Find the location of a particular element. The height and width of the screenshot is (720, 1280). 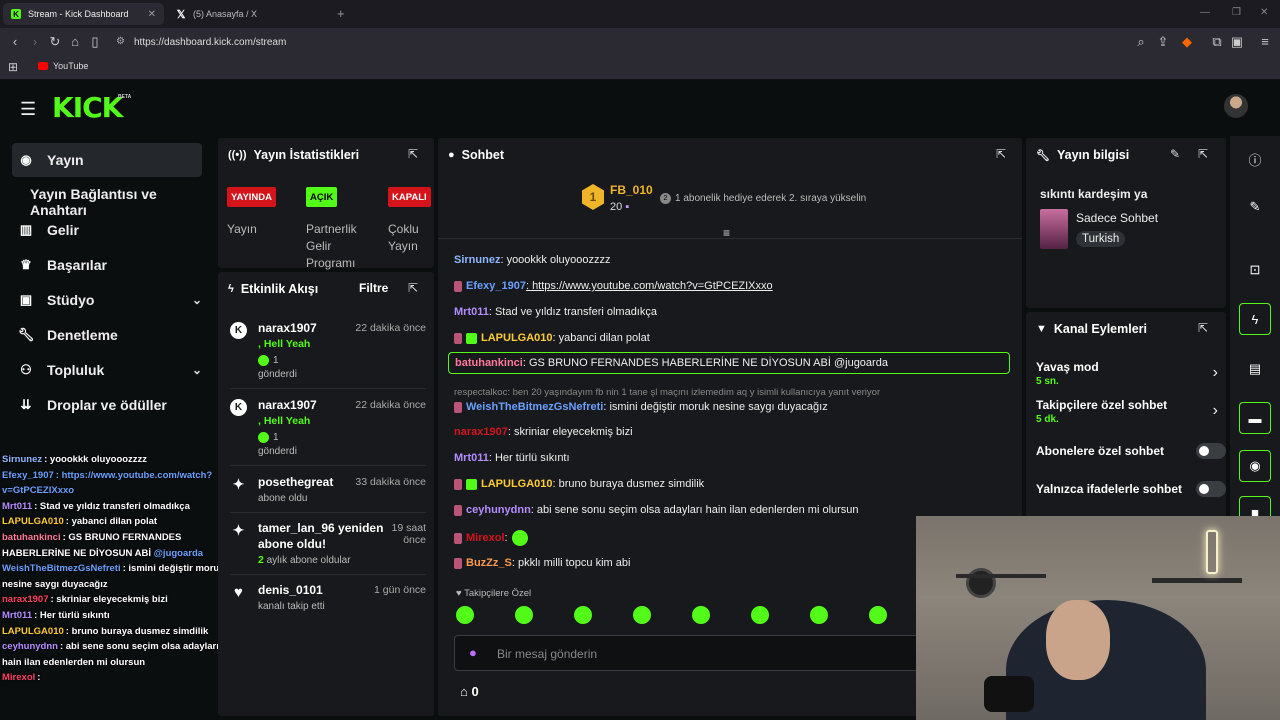

chat-icon: ▬ is located at coordinates (1255, 418).